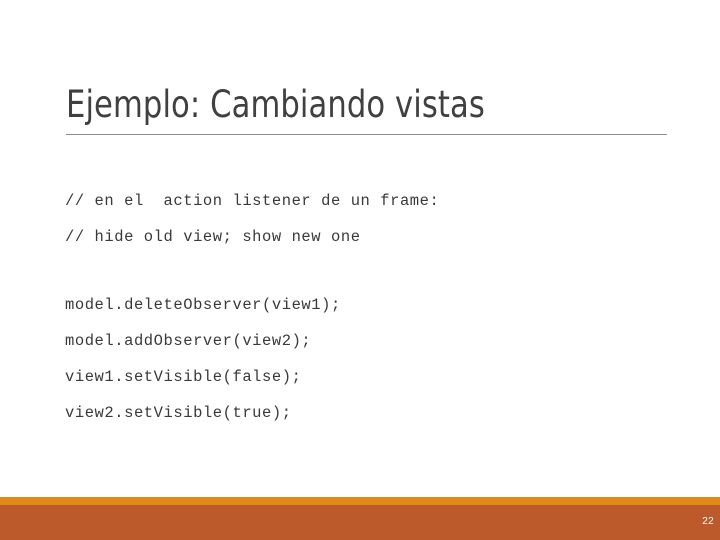 The height and width of the screenshot is (540, 720). What do you see at coordinates (366, 134) in the screenshot?
I see `title-underline-rule` at bounding box center [366, 134].